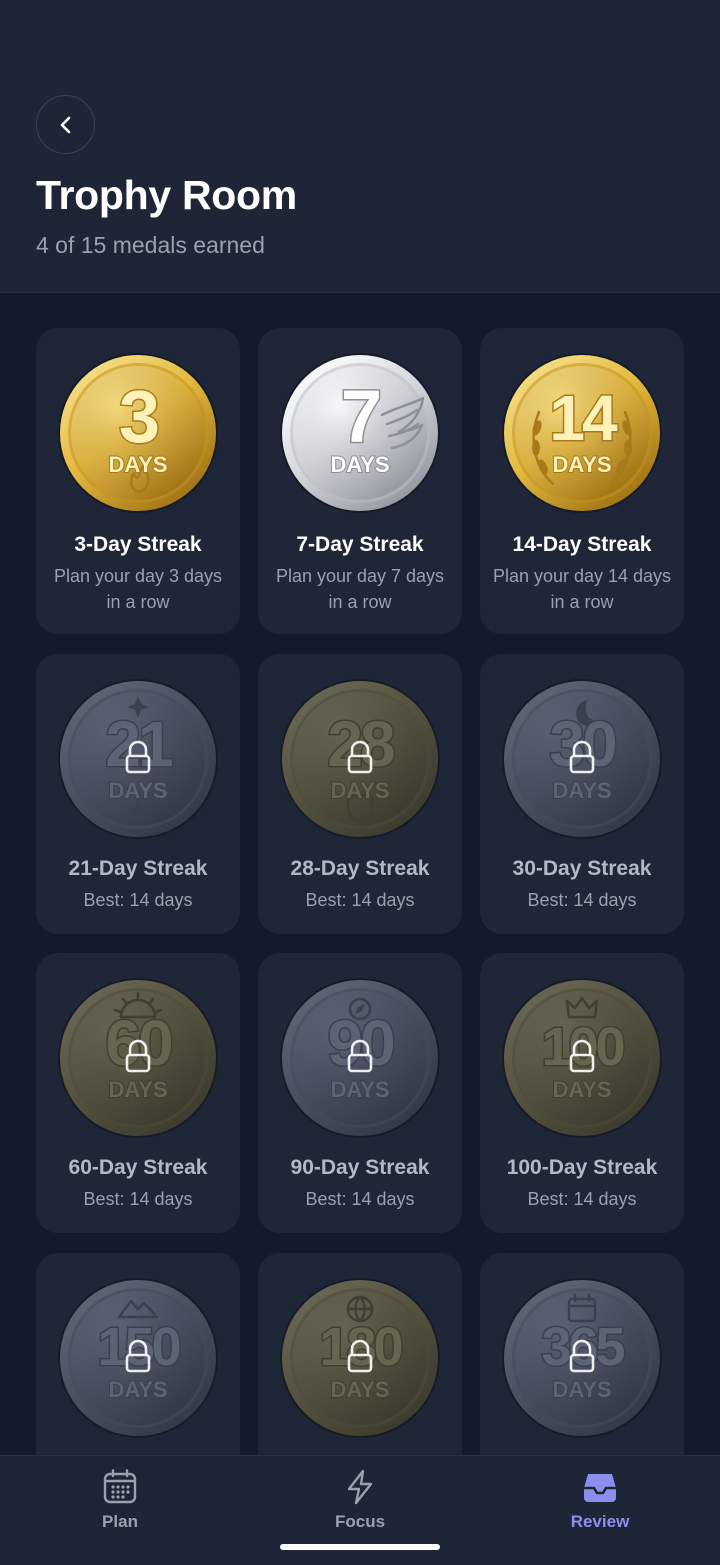  I want to click on medal-badge: 30 DAYS, so click(582, 759).